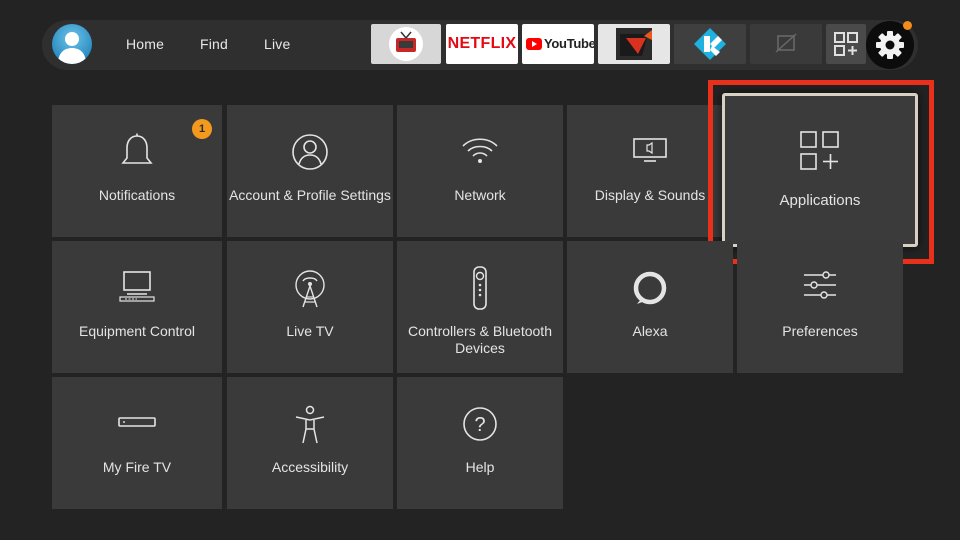 The width and height of the screenshot is (960, 540). What do you see at coordinates (907, 25) in the screenshot?
I see `settings-notification-dot` at bounding box center [907, 25].